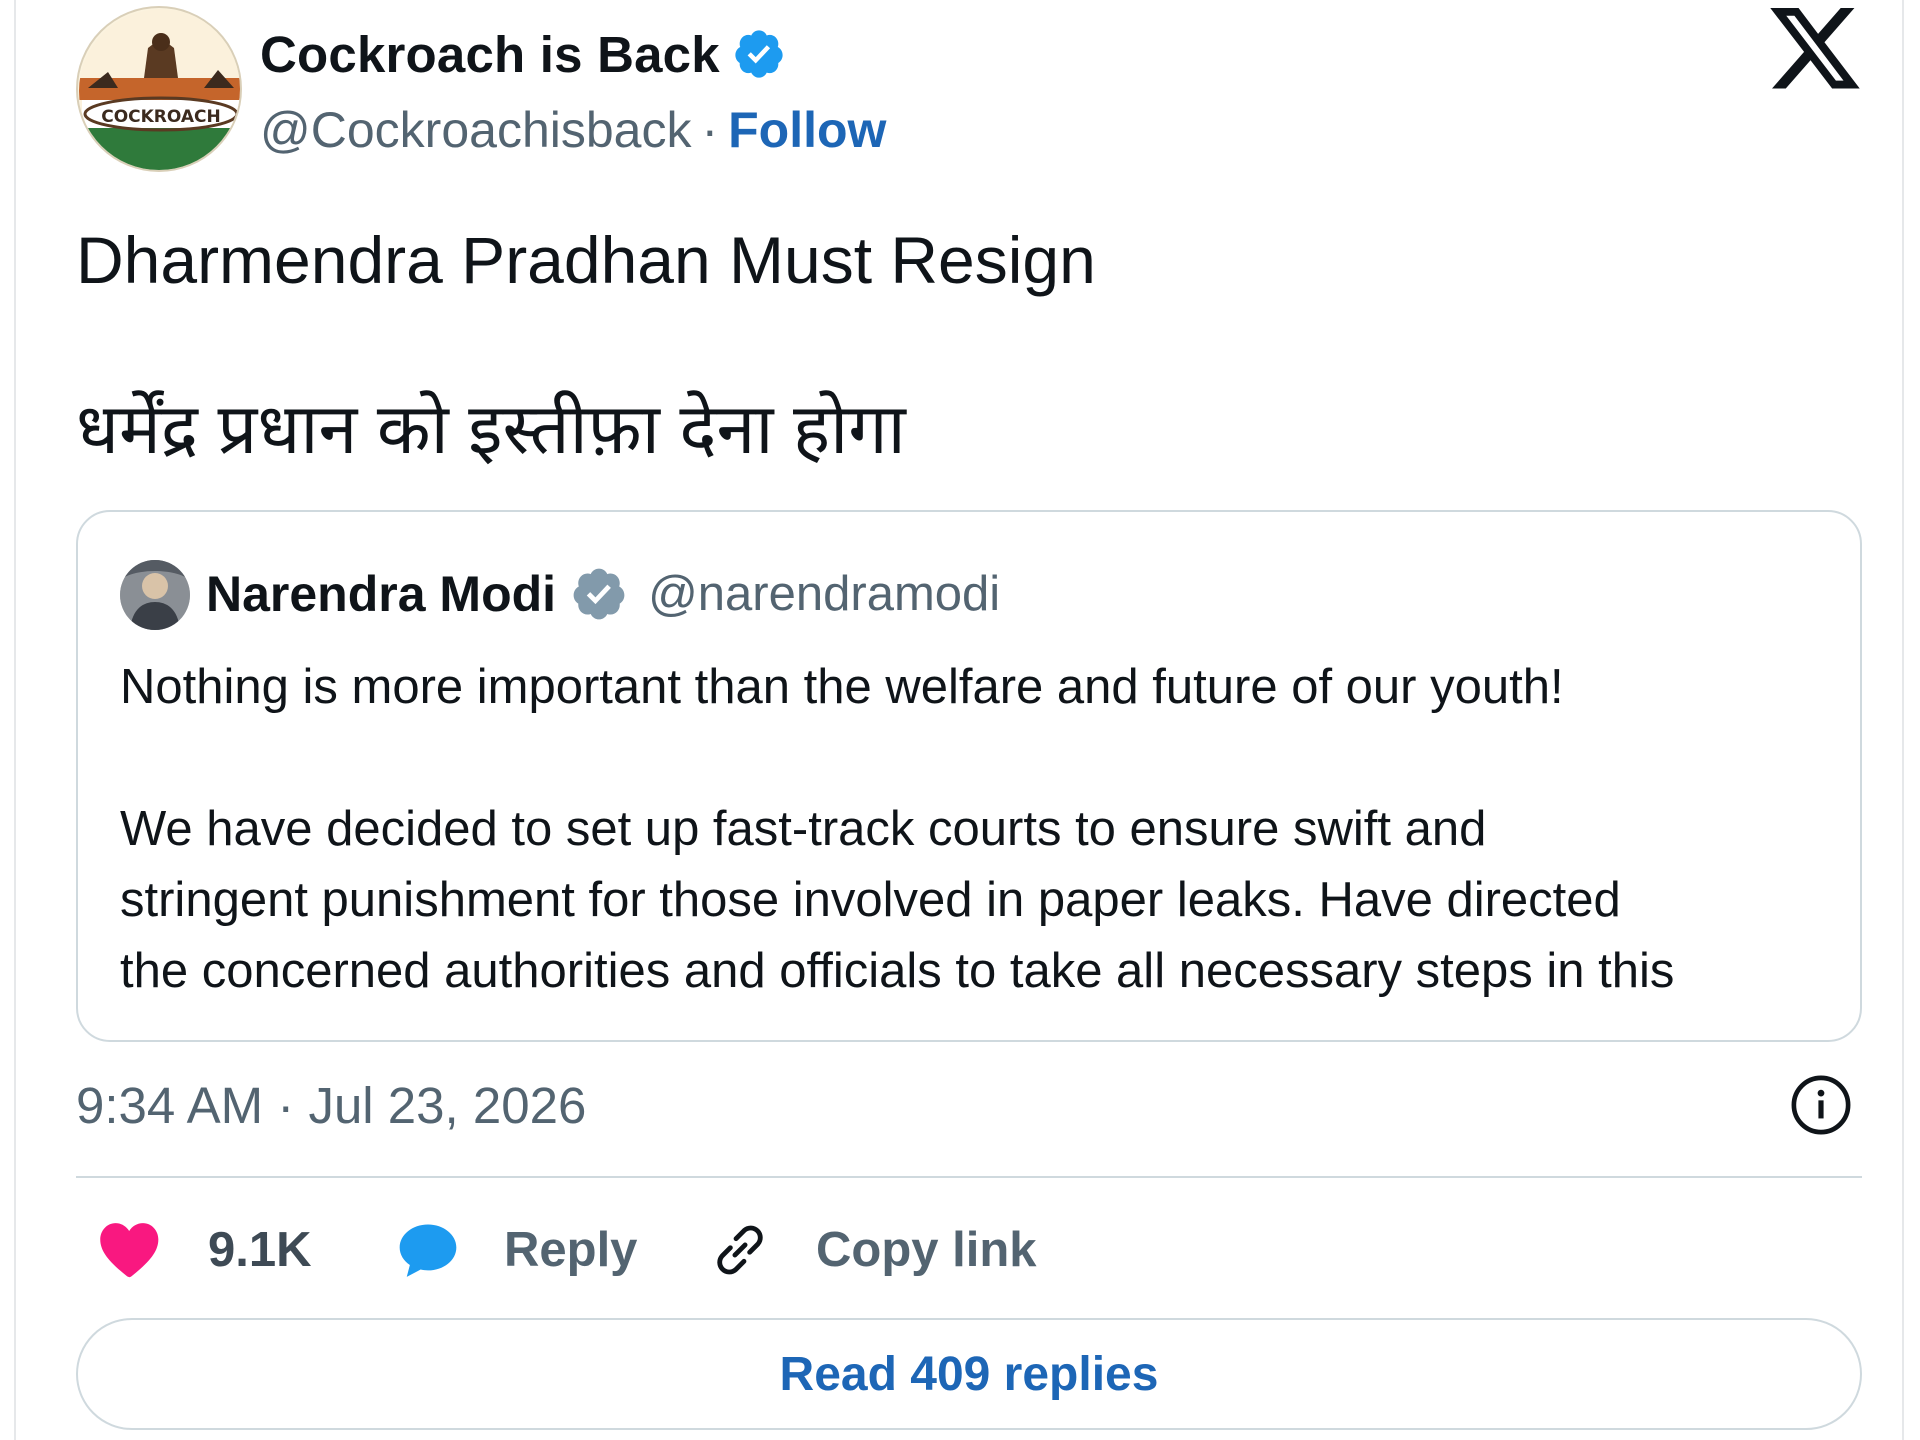 The image size is (1920, 1440). I want to click on quoted-header: Narendra Modi @narendramodi, so click(603, 594).